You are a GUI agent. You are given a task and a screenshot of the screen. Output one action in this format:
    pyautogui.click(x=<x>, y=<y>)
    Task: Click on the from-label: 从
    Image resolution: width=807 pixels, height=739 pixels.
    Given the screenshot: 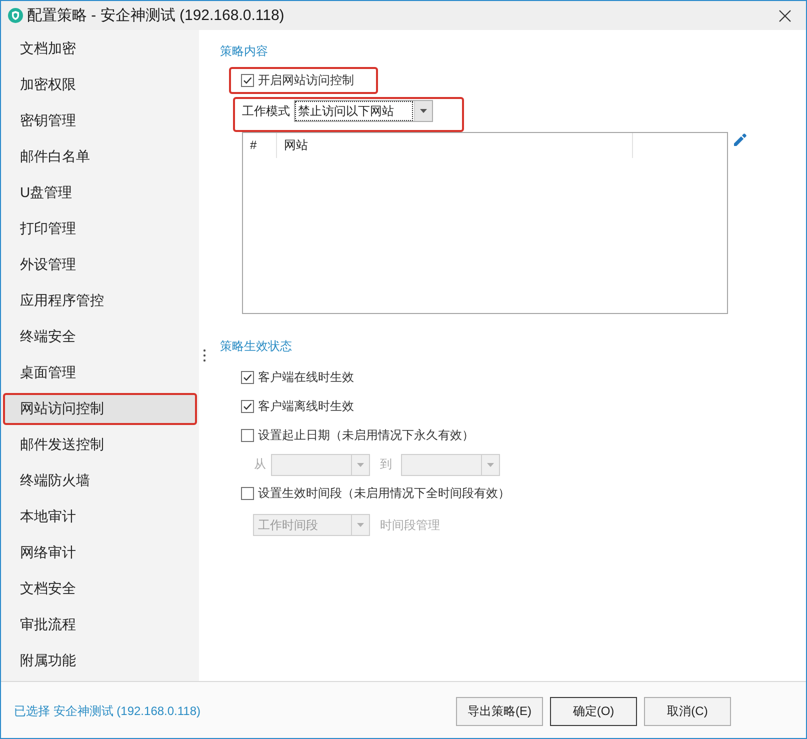 What is the action you would take?
    pyautogui.click(x=260, y=464)
    